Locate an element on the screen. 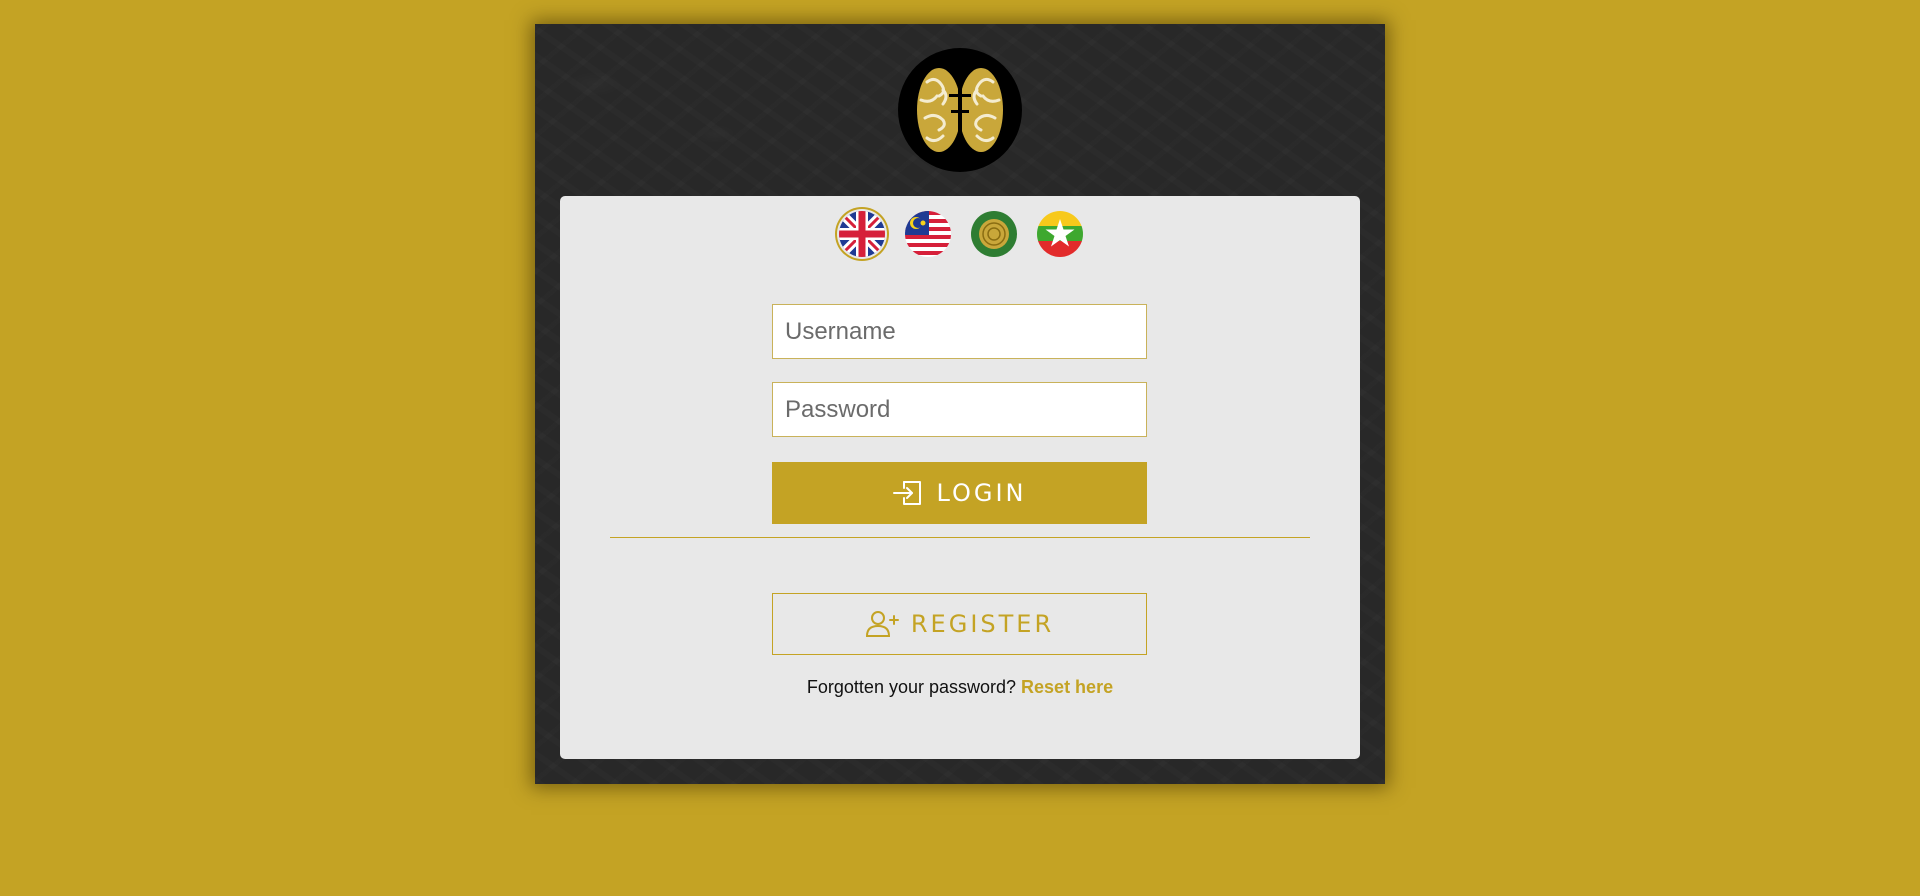  uk-flag-icon is located at coordinates (862, 234).